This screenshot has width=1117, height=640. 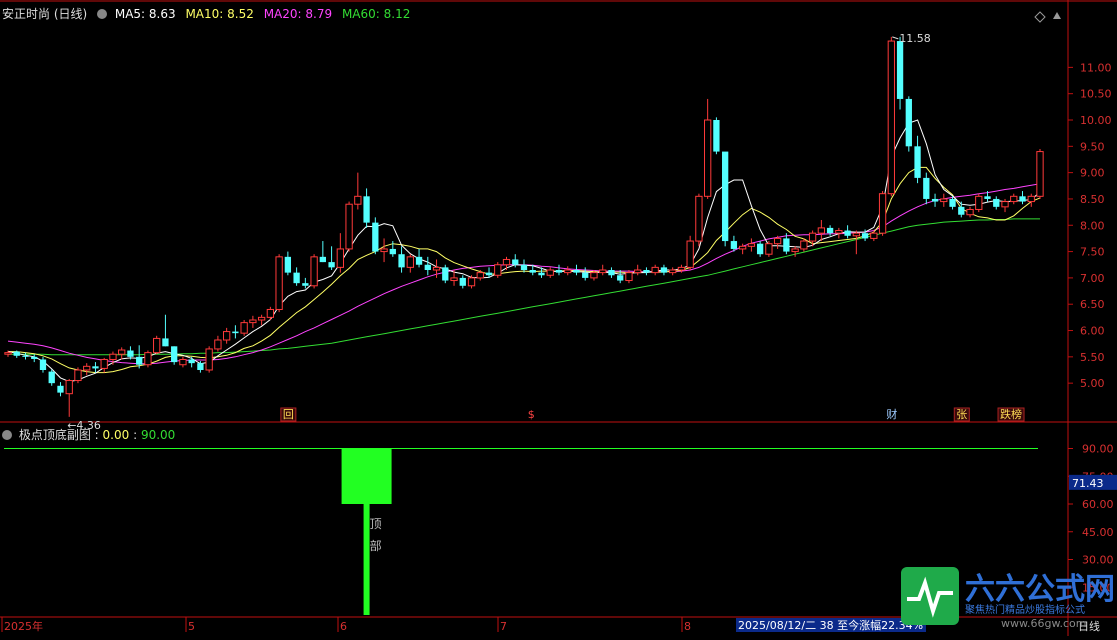 I want to click on high-price-label: 11.58, so click(x=915, y=38).